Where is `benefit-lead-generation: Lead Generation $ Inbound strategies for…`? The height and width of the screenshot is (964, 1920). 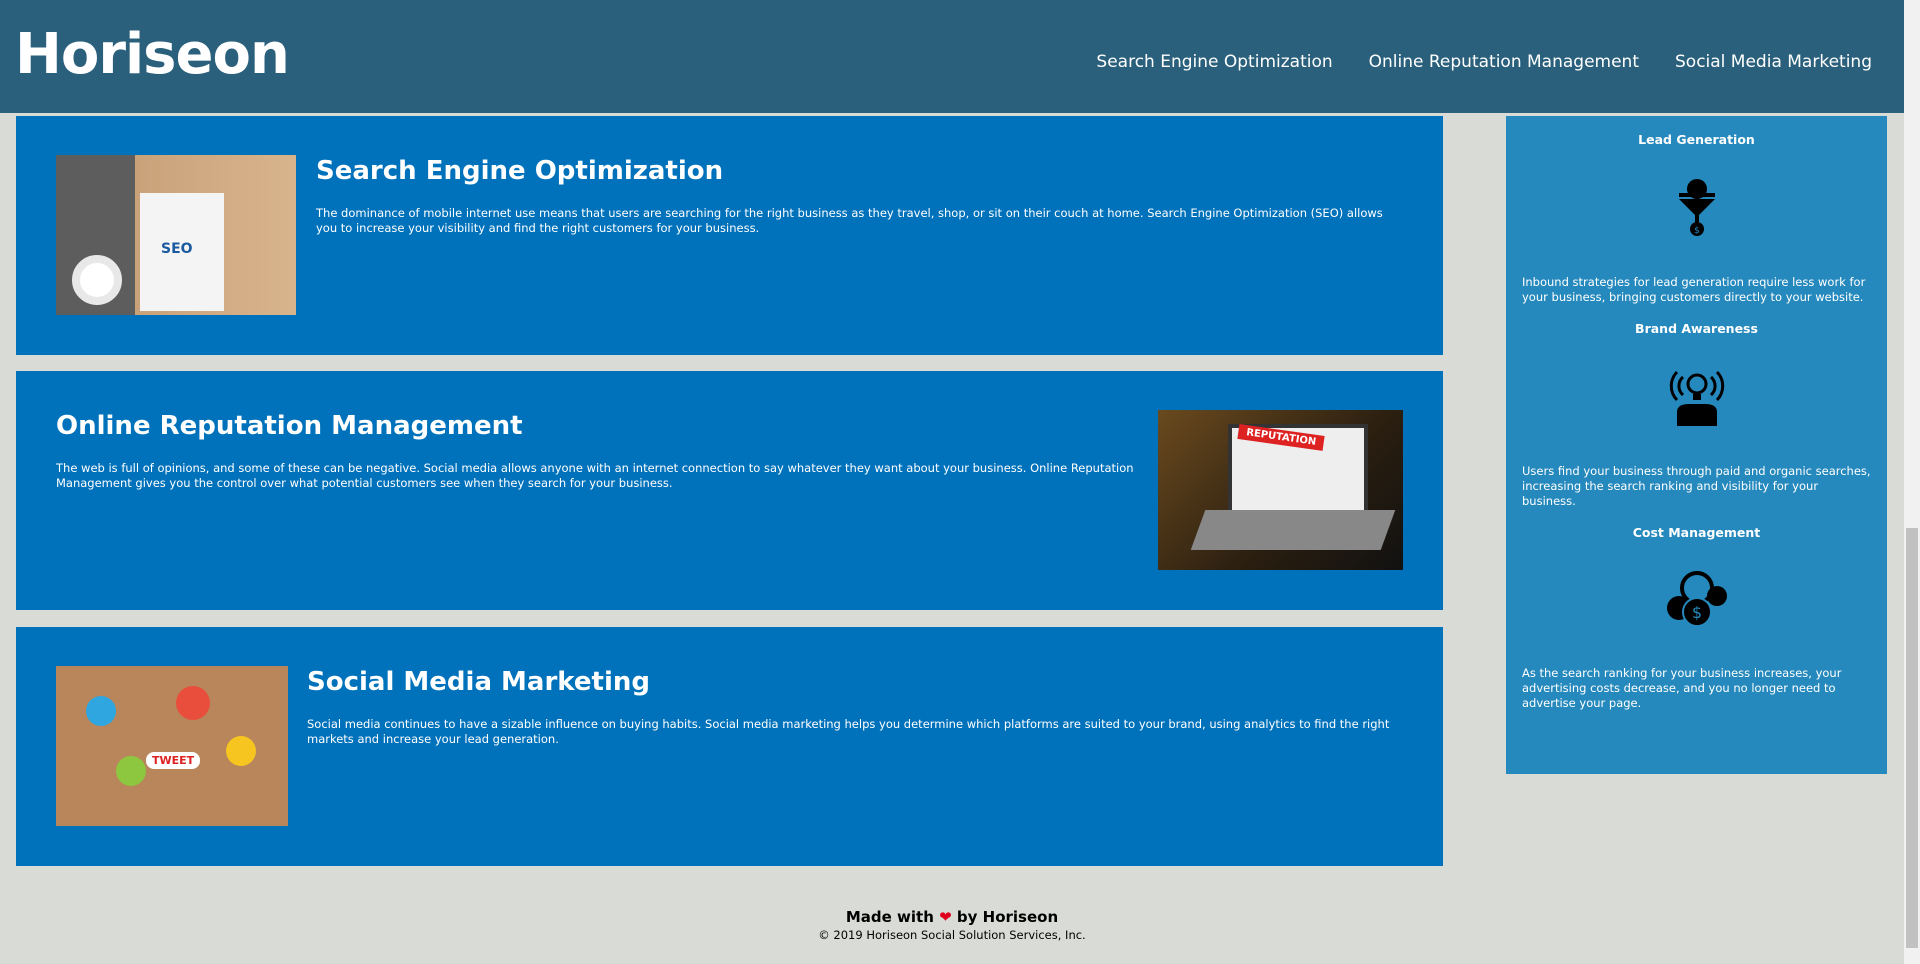
benefit-lead-generation: Lead Generation $ Inbound strategies for… is located at coordinates (1696, 218).